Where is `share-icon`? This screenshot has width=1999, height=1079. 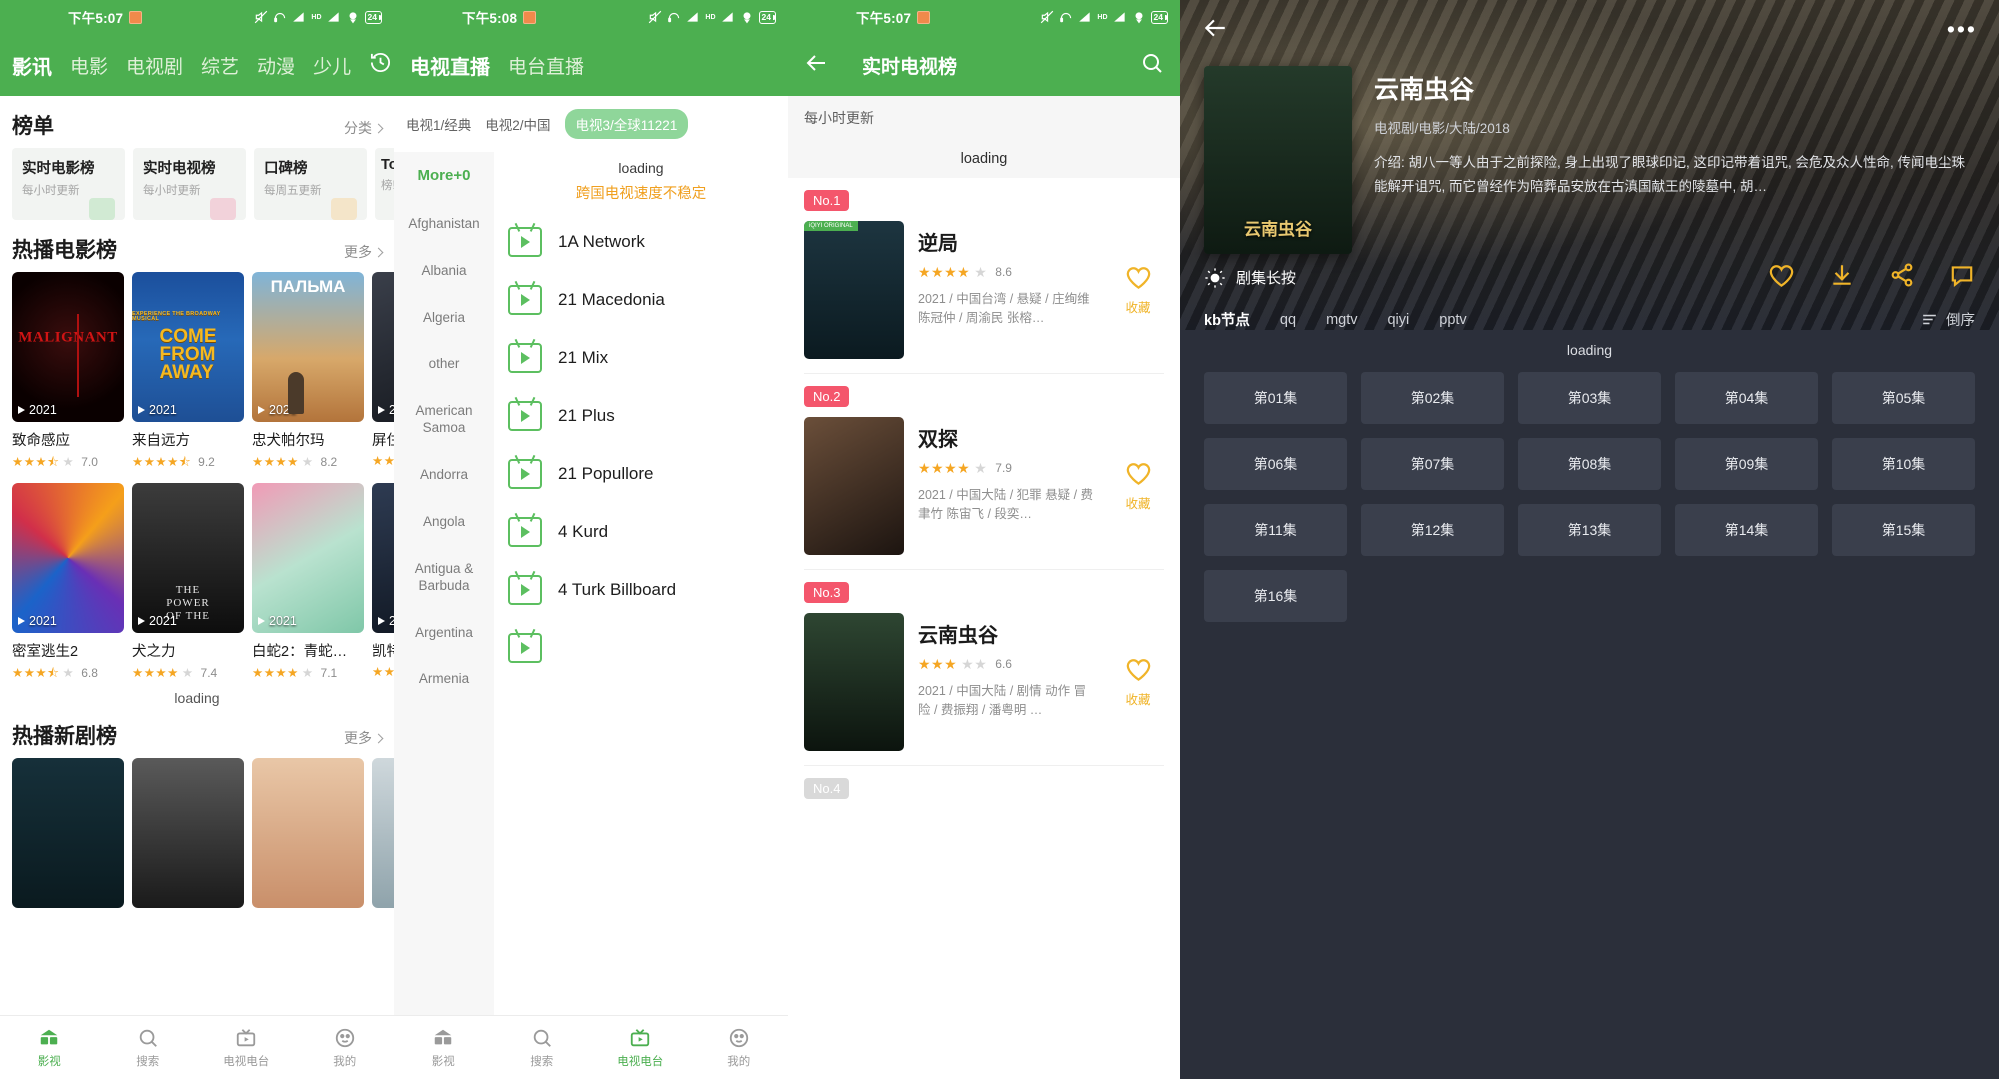 share-icon is located at coordinates (1902, 277).